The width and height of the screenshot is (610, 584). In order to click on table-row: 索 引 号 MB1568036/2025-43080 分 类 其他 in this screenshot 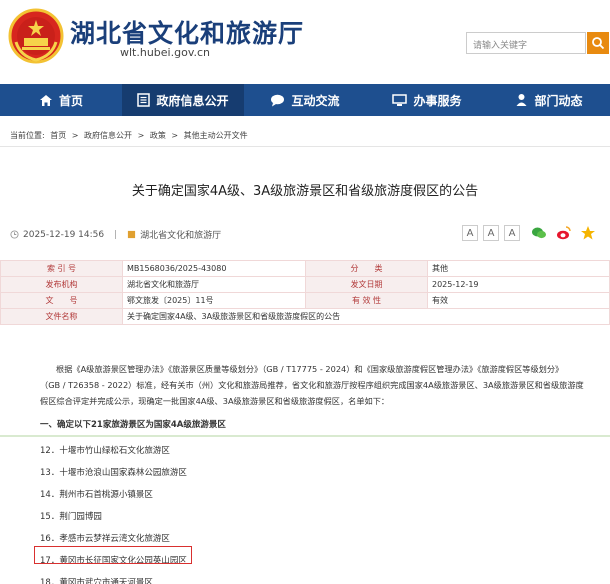, I will do `click(305, 268)`.